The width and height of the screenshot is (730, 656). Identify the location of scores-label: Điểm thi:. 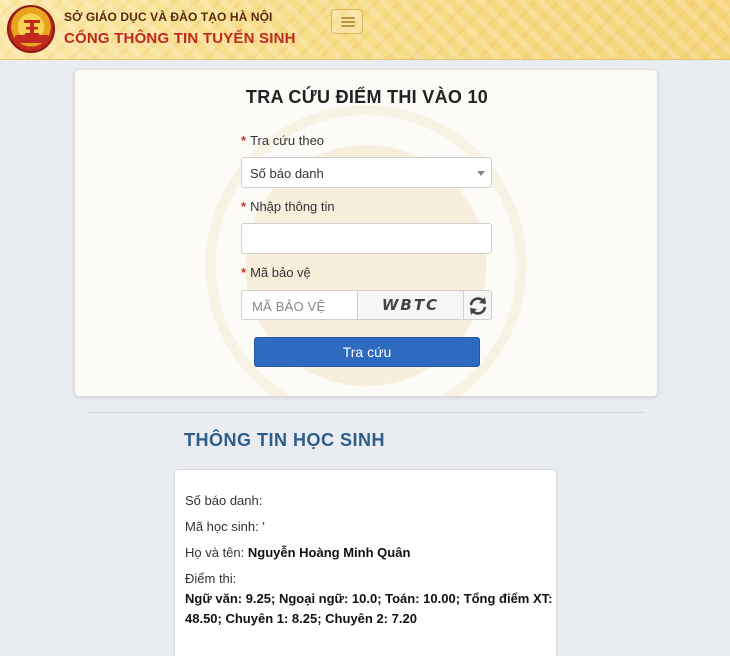
(211, 578).